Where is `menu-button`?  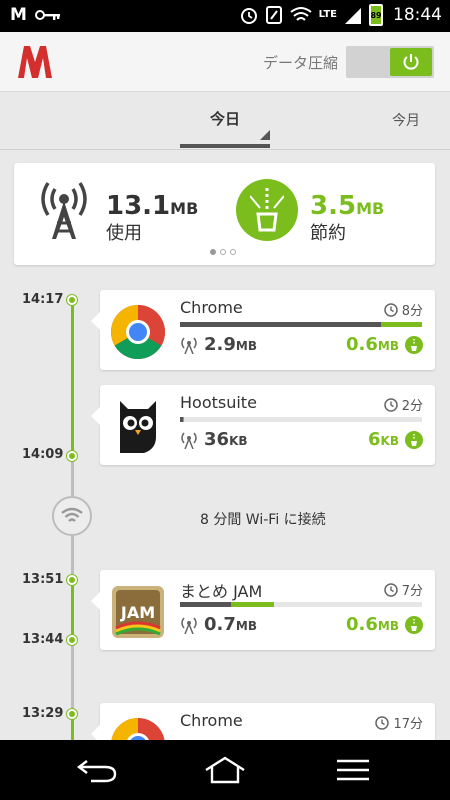
menu-button is located at coordinates (353, 770).